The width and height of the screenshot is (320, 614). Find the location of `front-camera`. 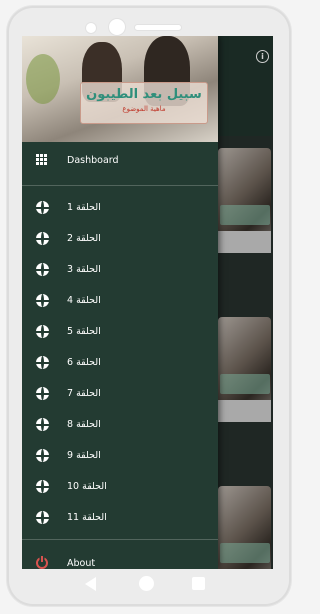

front-camera is located at coordinates (117, 27).